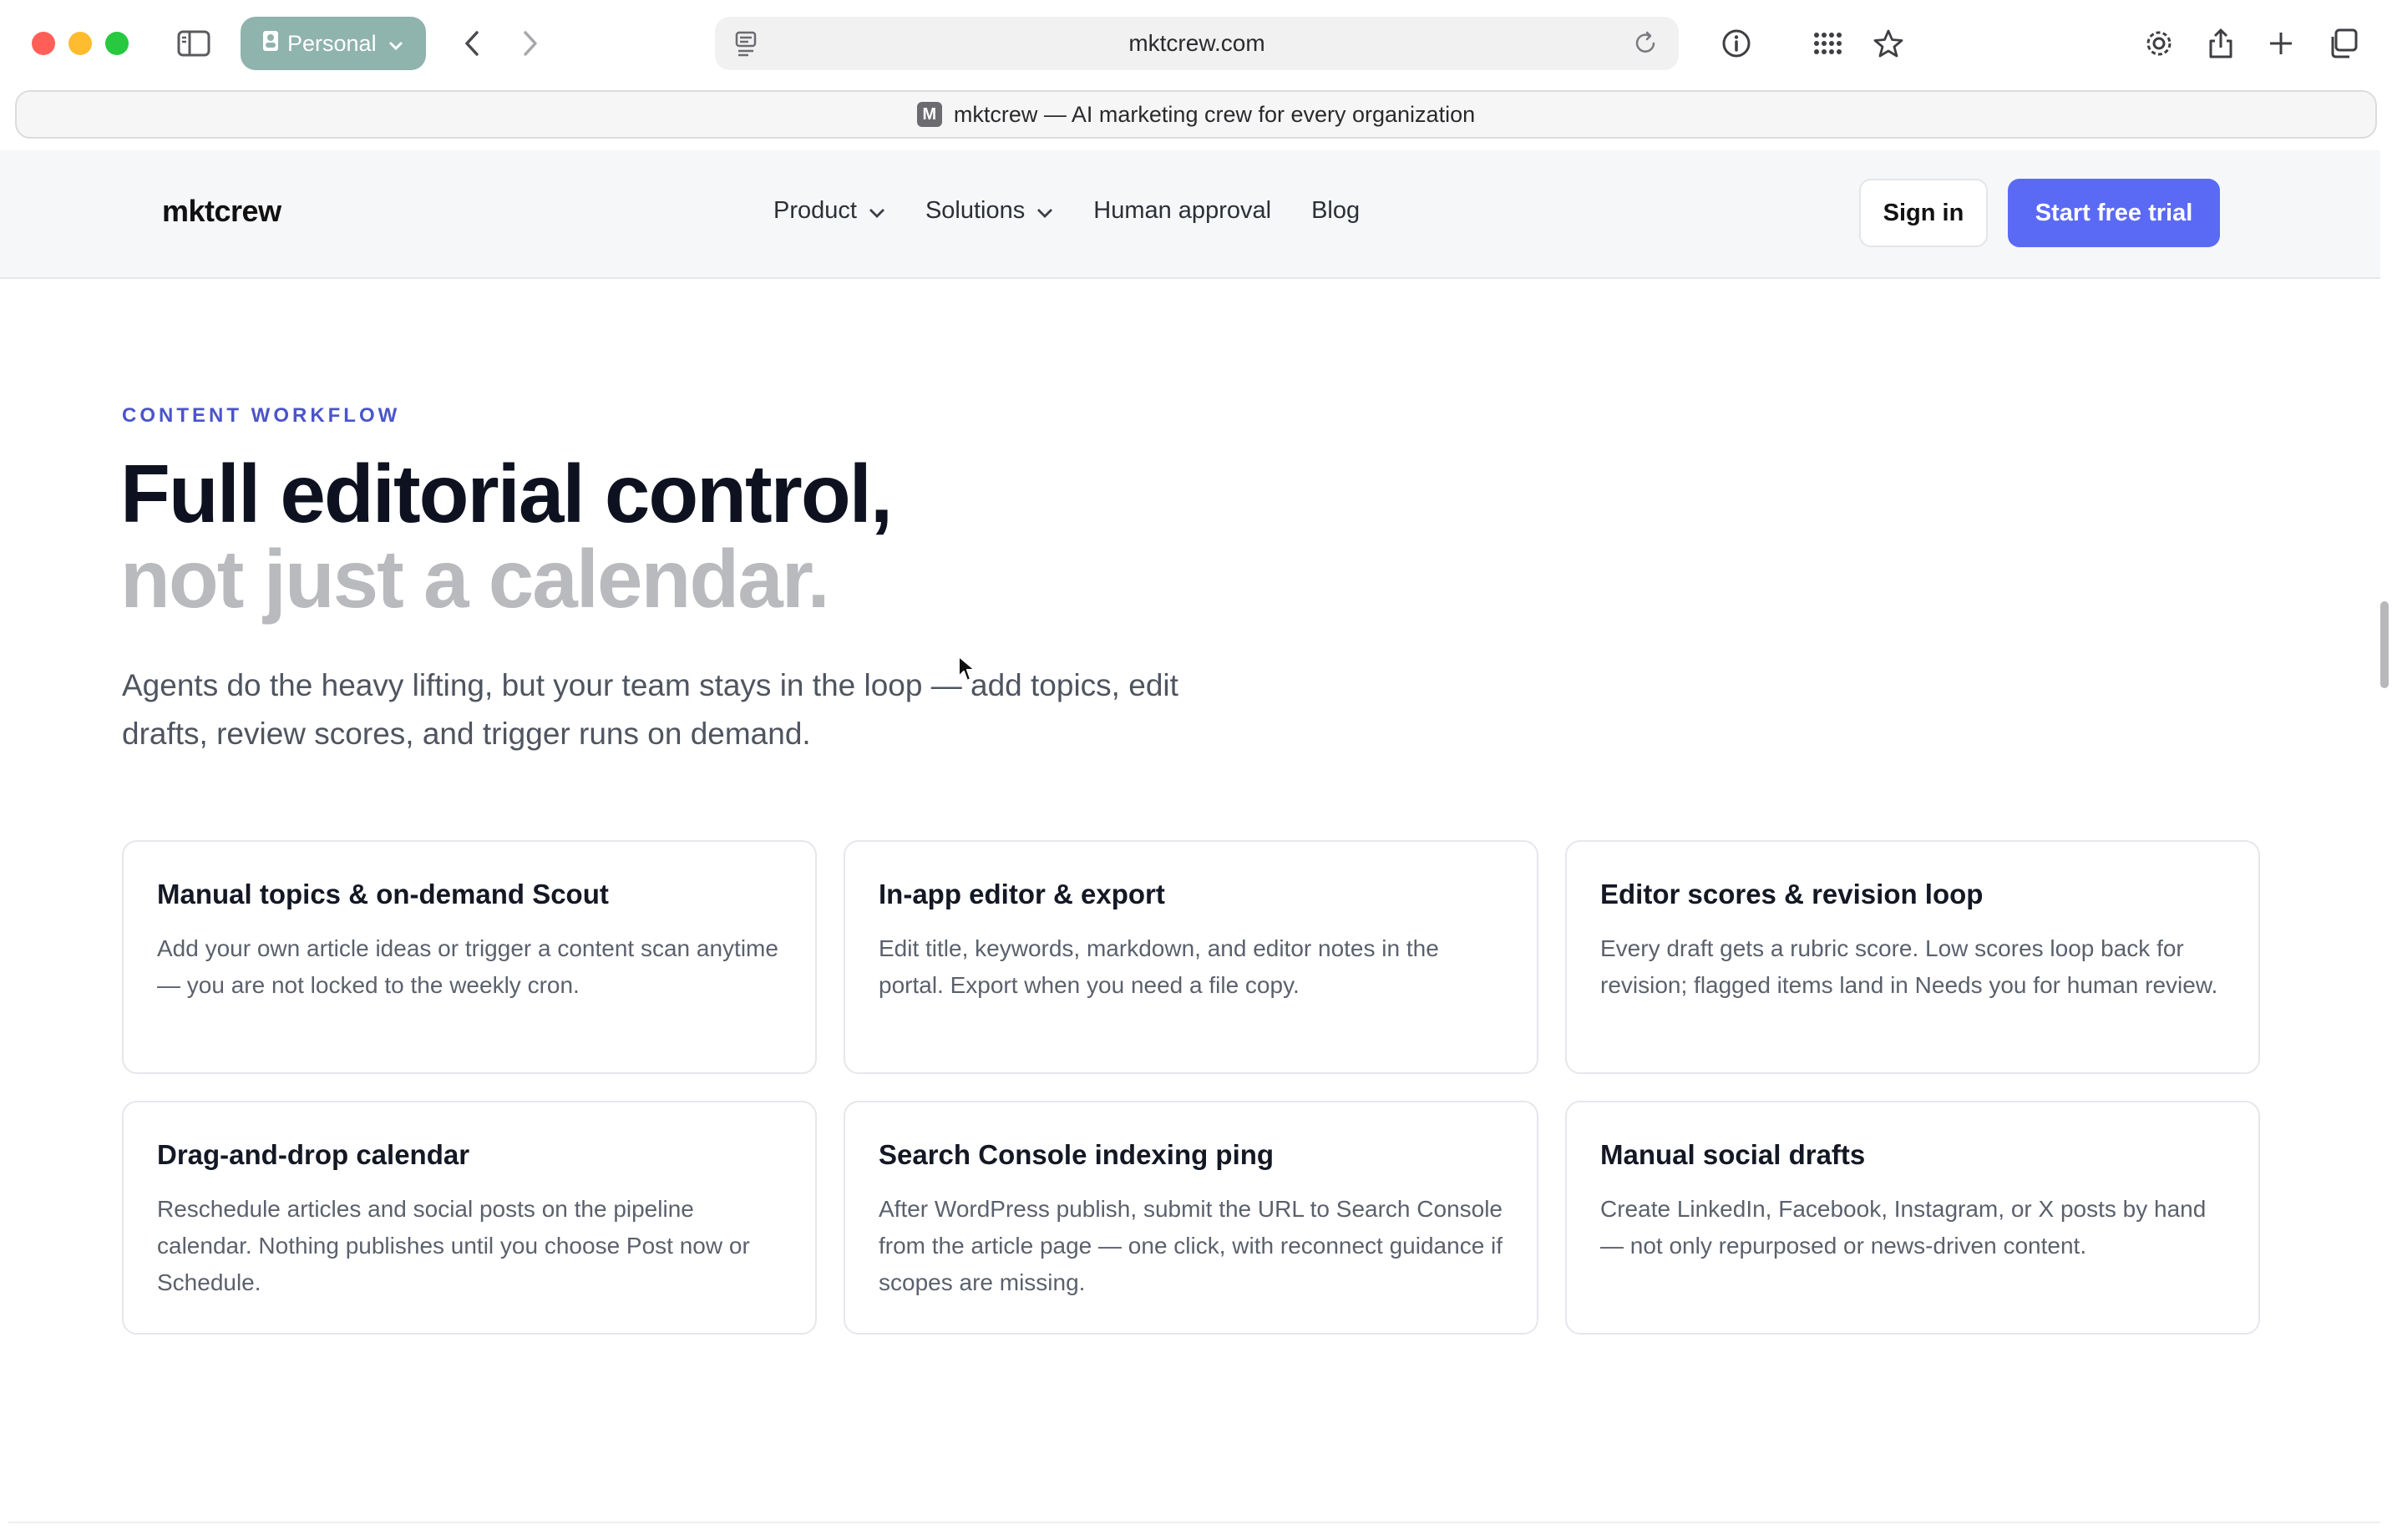 This screenshot has height=1540, width=2392. What do you see at coordinates (530, 44) in the screenshot?
I see `forward-icon` at bounding box center [530, 44].